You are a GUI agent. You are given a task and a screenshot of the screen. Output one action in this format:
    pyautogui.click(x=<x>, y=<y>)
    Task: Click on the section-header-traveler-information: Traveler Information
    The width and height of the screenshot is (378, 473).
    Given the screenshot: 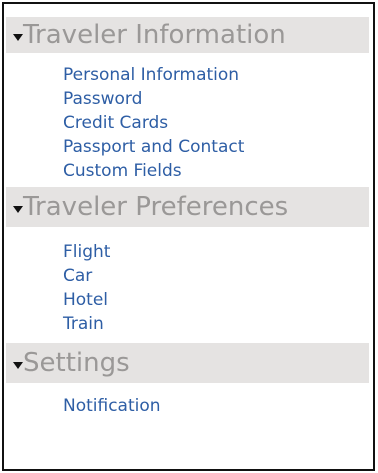 What is the action you would take?
    pyautogui.click(x=187, y=35)
    